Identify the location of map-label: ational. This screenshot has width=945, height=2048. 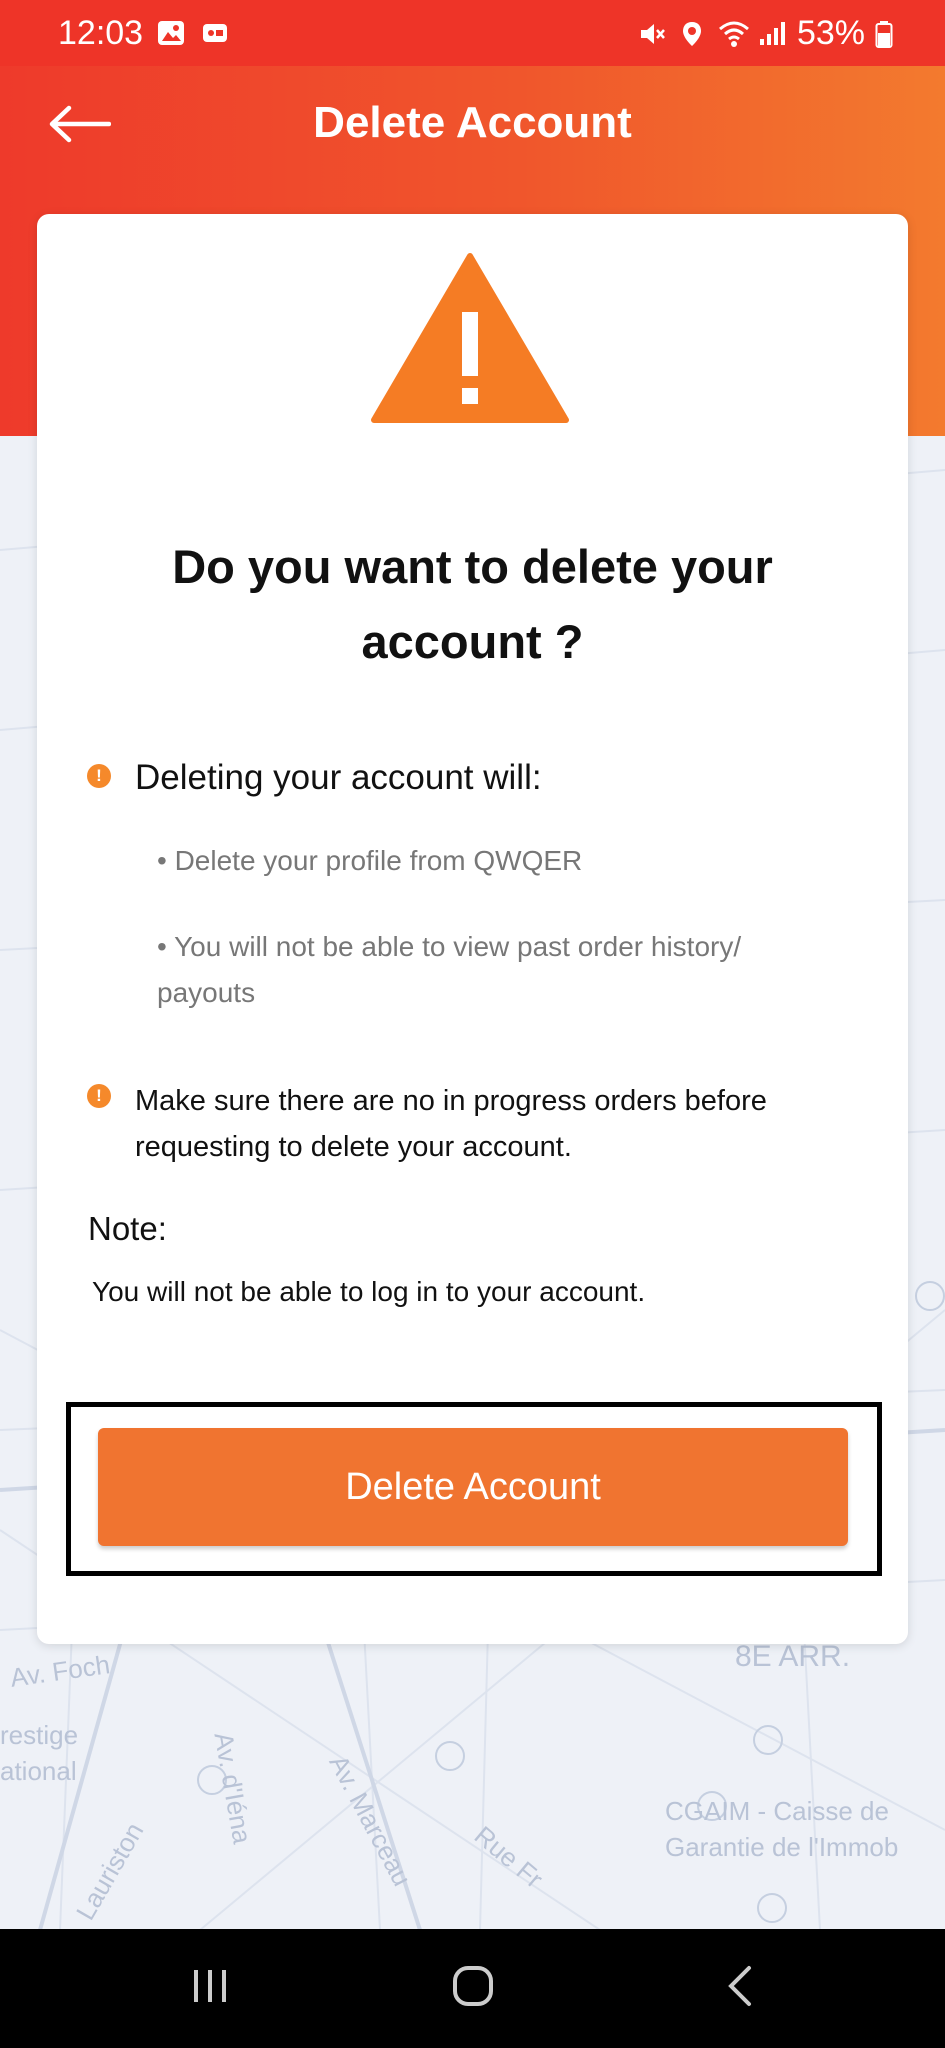
(38, 1771).